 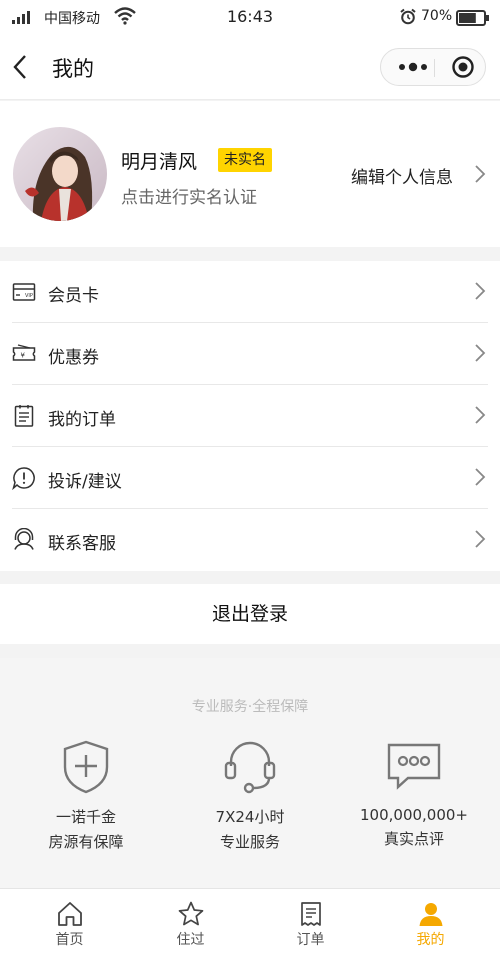 I want to click on order-list-icon, so click(x=24, y=416).